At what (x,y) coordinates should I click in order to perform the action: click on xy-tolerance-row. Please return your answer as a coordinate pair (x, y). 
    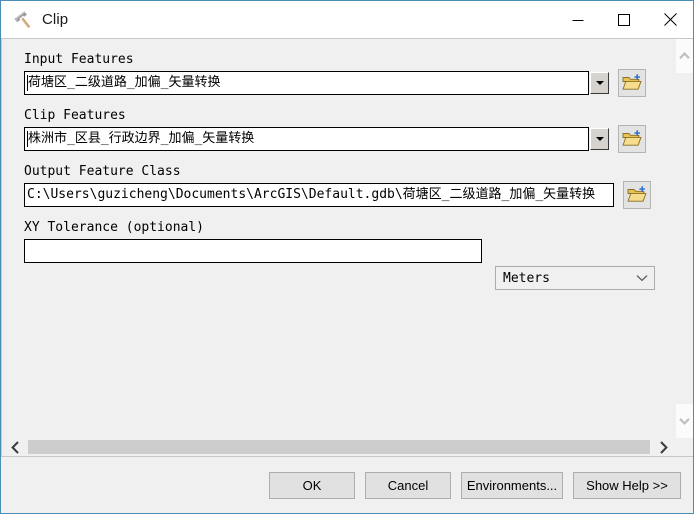
    Looking at the image, I should click on (350, 251).